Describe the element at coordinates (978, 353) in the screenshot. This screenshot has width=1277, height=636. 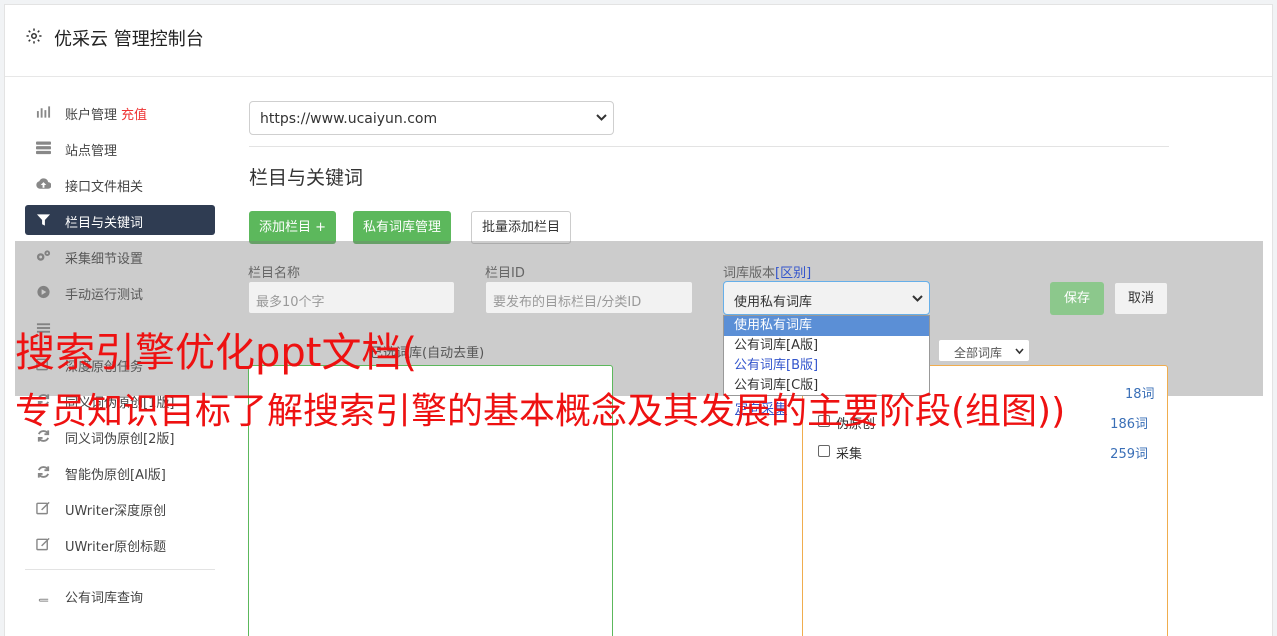
I see `all-lib-value: 全部词库` at that location.